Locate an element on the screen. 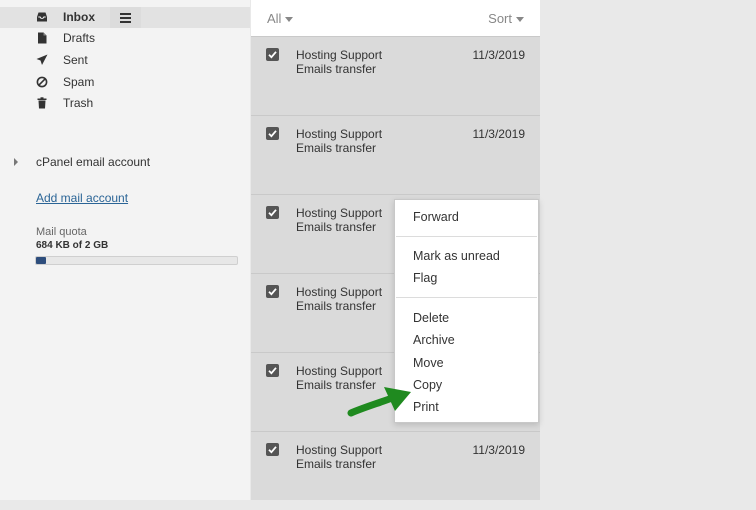 Image resolution: width=756 pixels, height=510 pixels. folder-spam: Spam is located at coordinates (125, 82).